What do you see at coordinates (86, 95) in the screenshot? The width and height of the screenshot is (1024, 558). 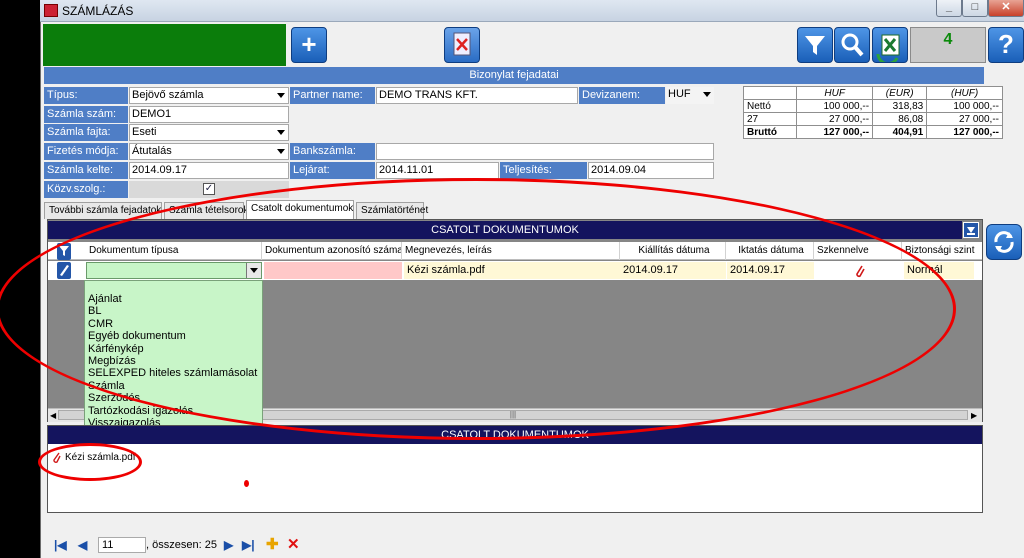 I see `type-label: Típus:` at bounding box center [86, 95].